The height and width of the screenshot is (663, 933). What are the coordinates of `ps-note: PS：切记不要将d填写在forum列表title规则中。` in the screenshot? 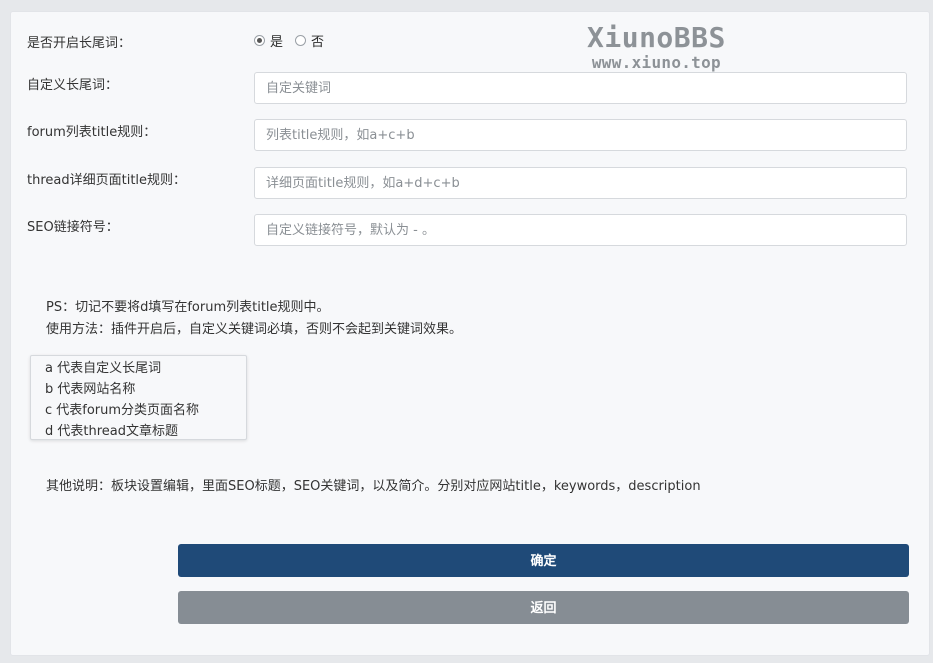 It's located at (188, 307).